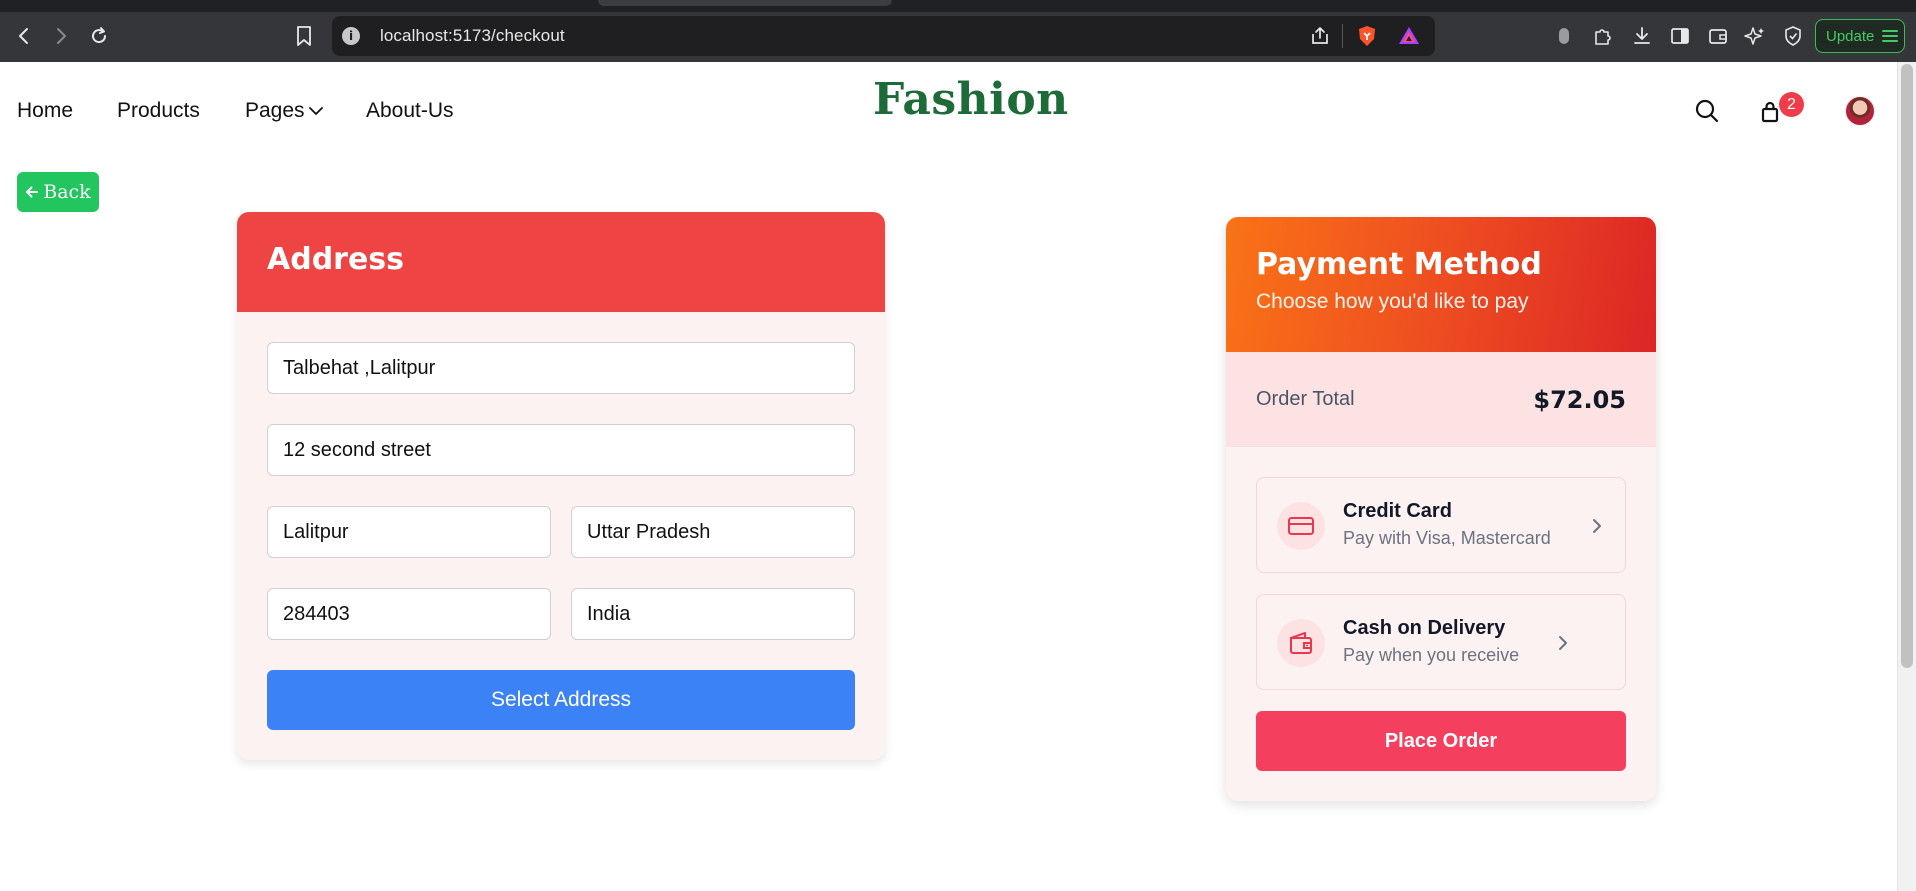 The image size is (1916, 891). What do you see at coordinates (67, 192) in the screenshot?
I see `back-label: Back` at bounding box center [67, 192].